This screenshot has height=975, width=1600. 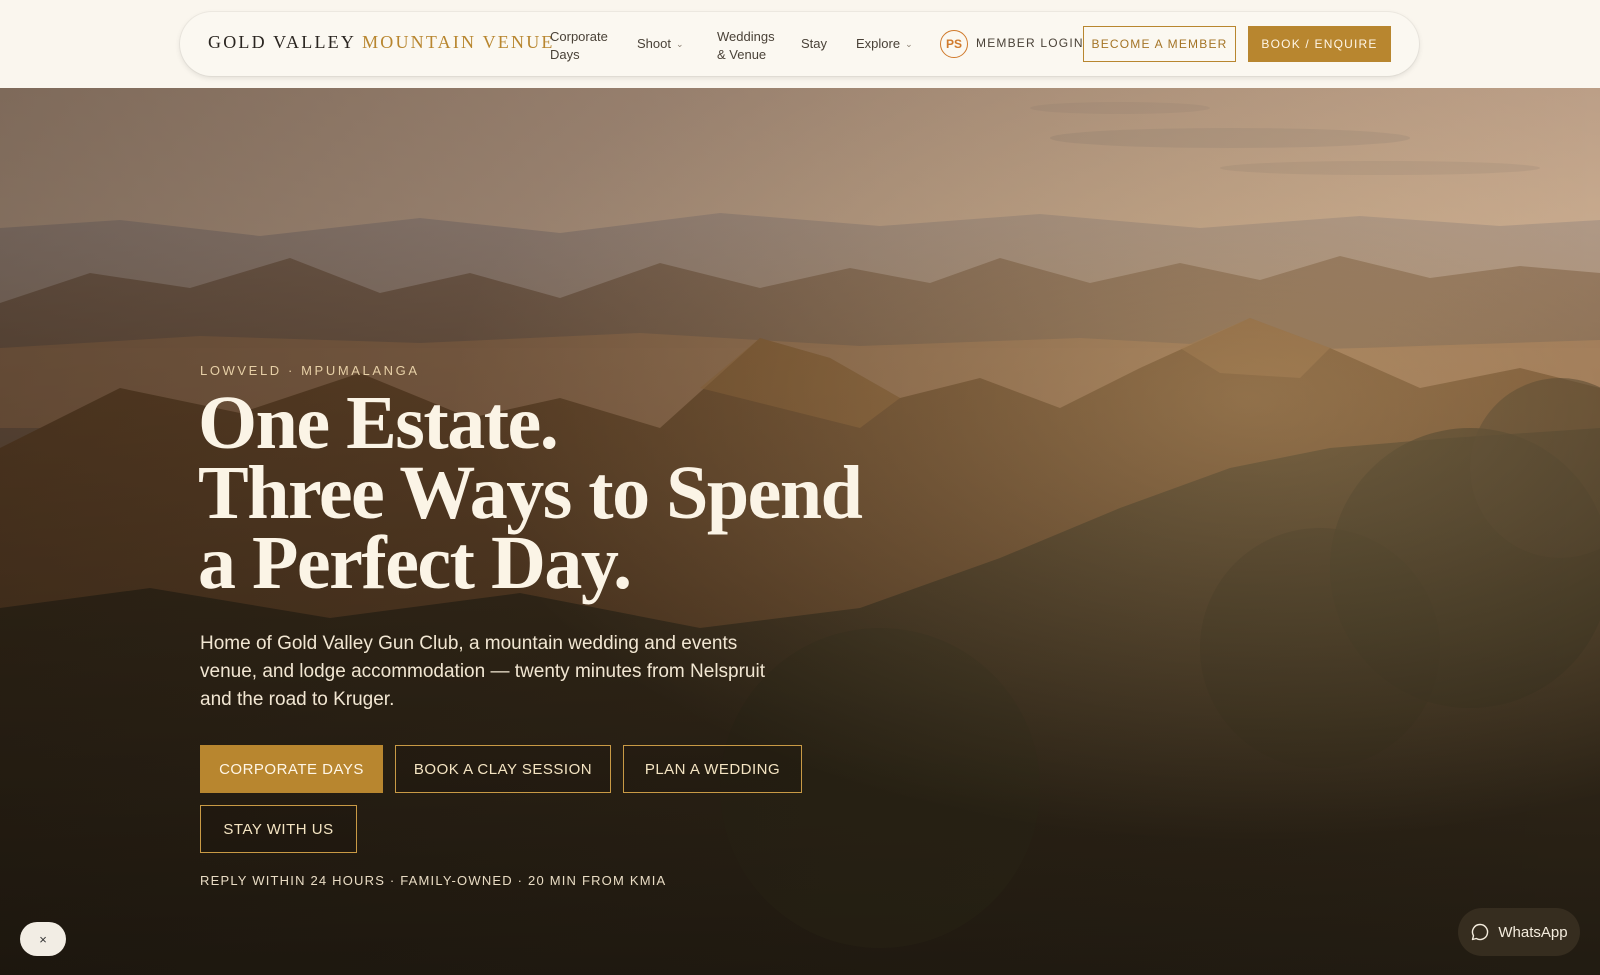 I want to click on close-icon: ×, so click(x=43, y=939).